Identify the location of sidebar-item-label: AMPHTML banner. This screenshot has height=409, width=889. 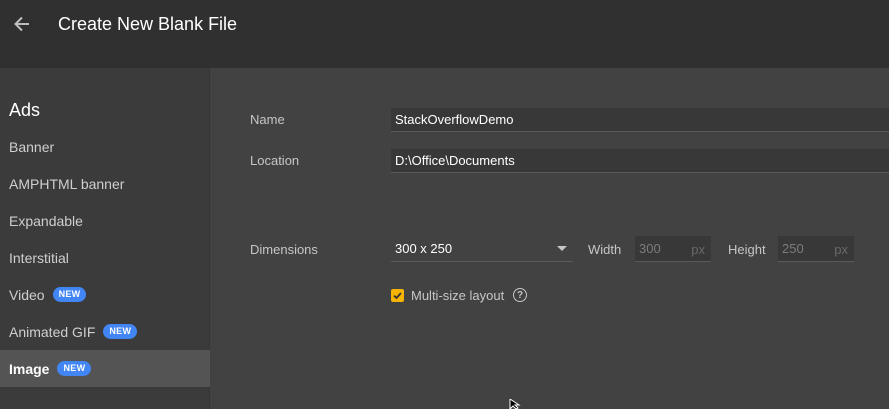
(67, 183).